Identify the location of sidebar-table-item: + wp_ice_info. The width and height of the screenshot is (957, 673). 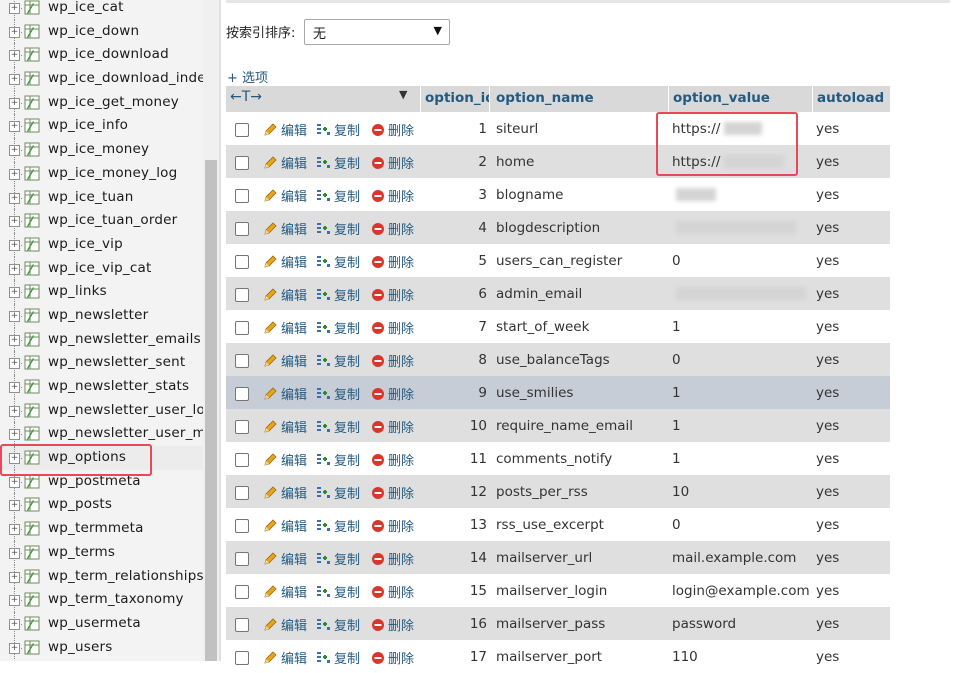
(101, 126).